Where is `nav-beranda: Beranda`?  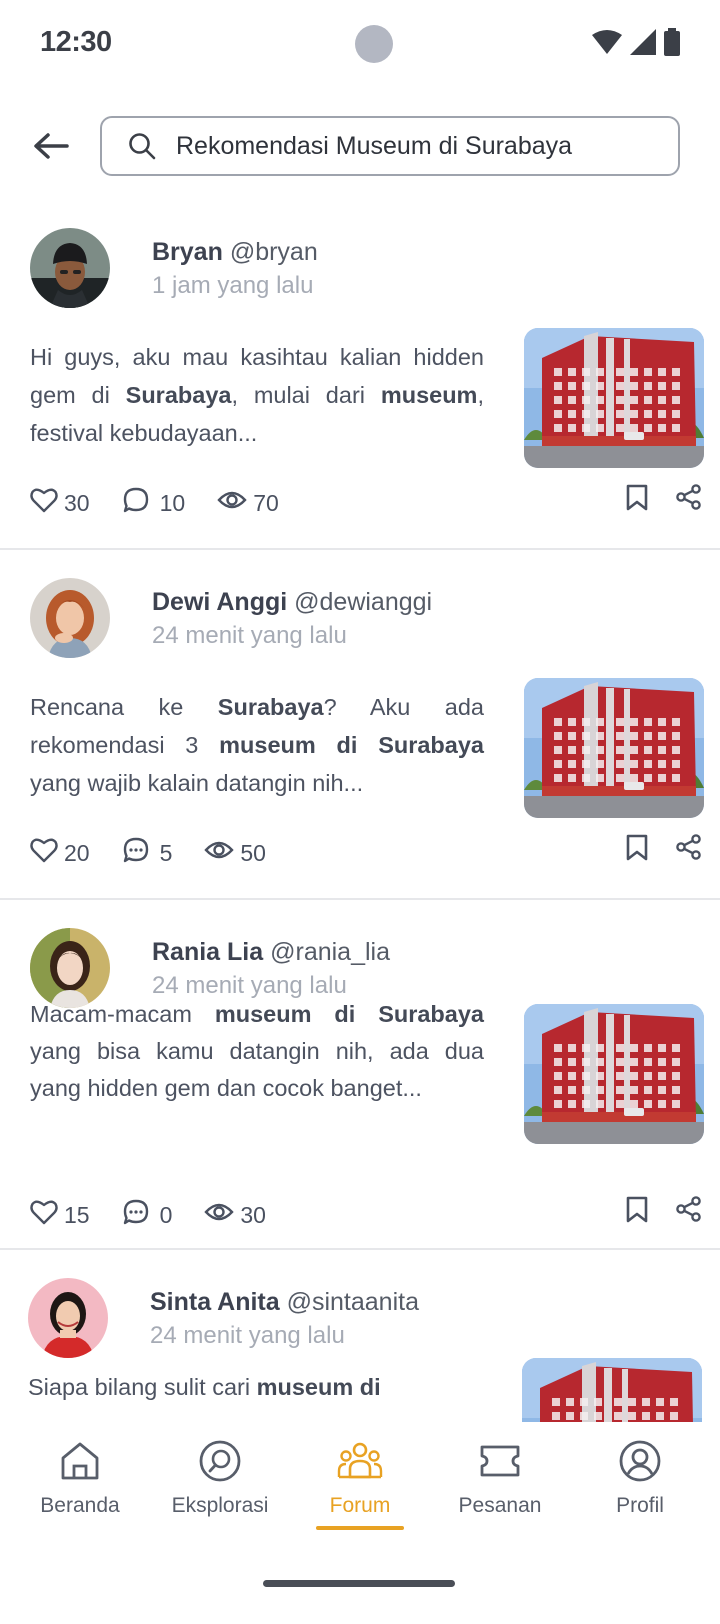 nav-beranda: Beranda is located at coordinates (80, 1478).